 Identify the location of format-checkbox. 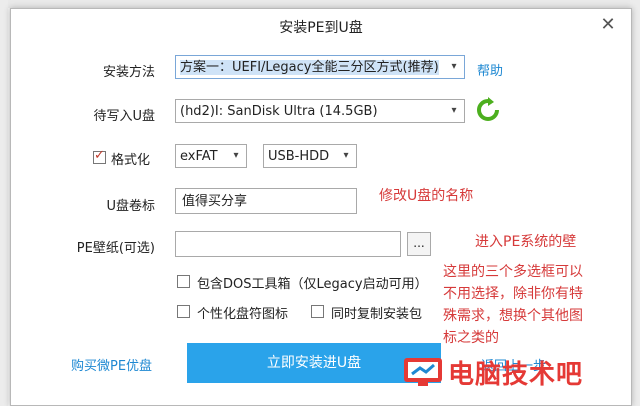
(99, 156).